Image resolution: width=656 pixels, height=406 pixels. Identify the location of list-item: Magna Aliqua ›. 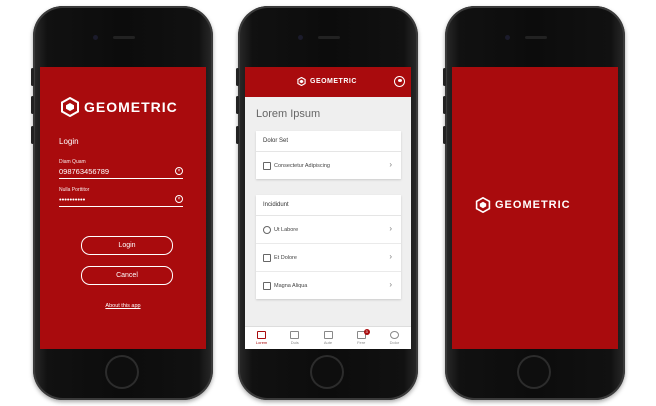
(328, 285).